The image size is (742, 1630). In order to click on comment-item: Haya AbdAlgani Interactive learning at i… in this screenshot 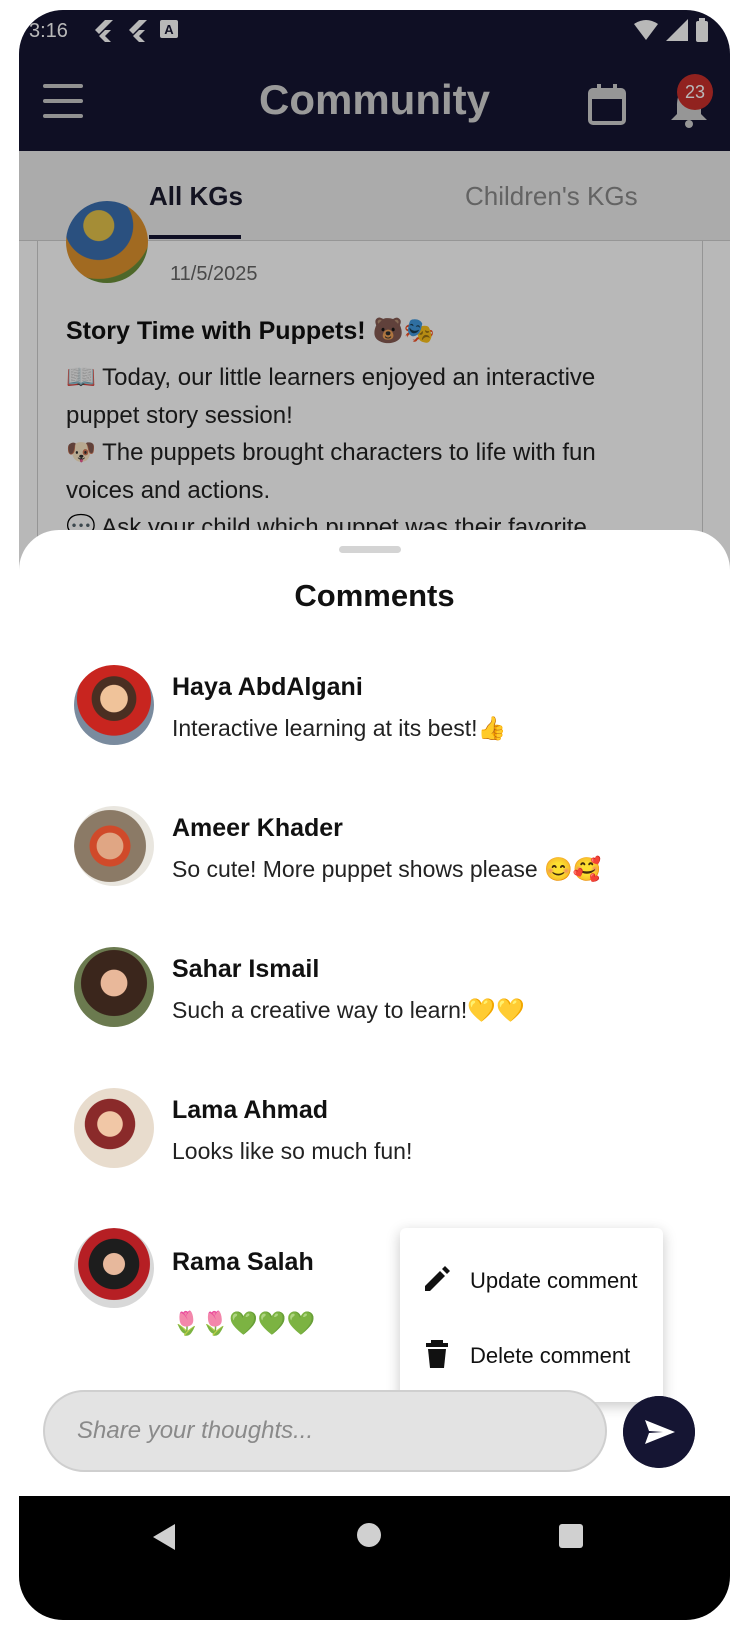, I will do `click(374, 715)`.